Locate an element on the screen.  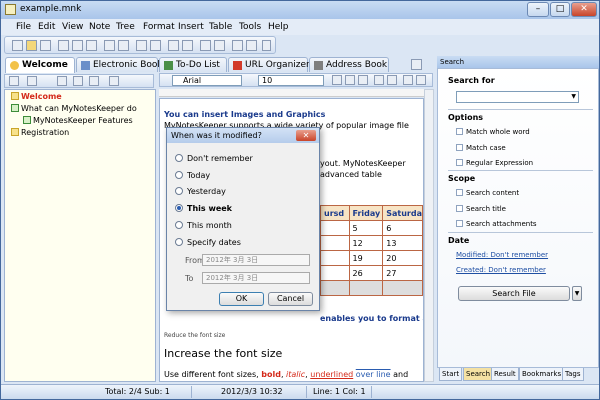
align-center-icon is located at coordinates (392, 80).